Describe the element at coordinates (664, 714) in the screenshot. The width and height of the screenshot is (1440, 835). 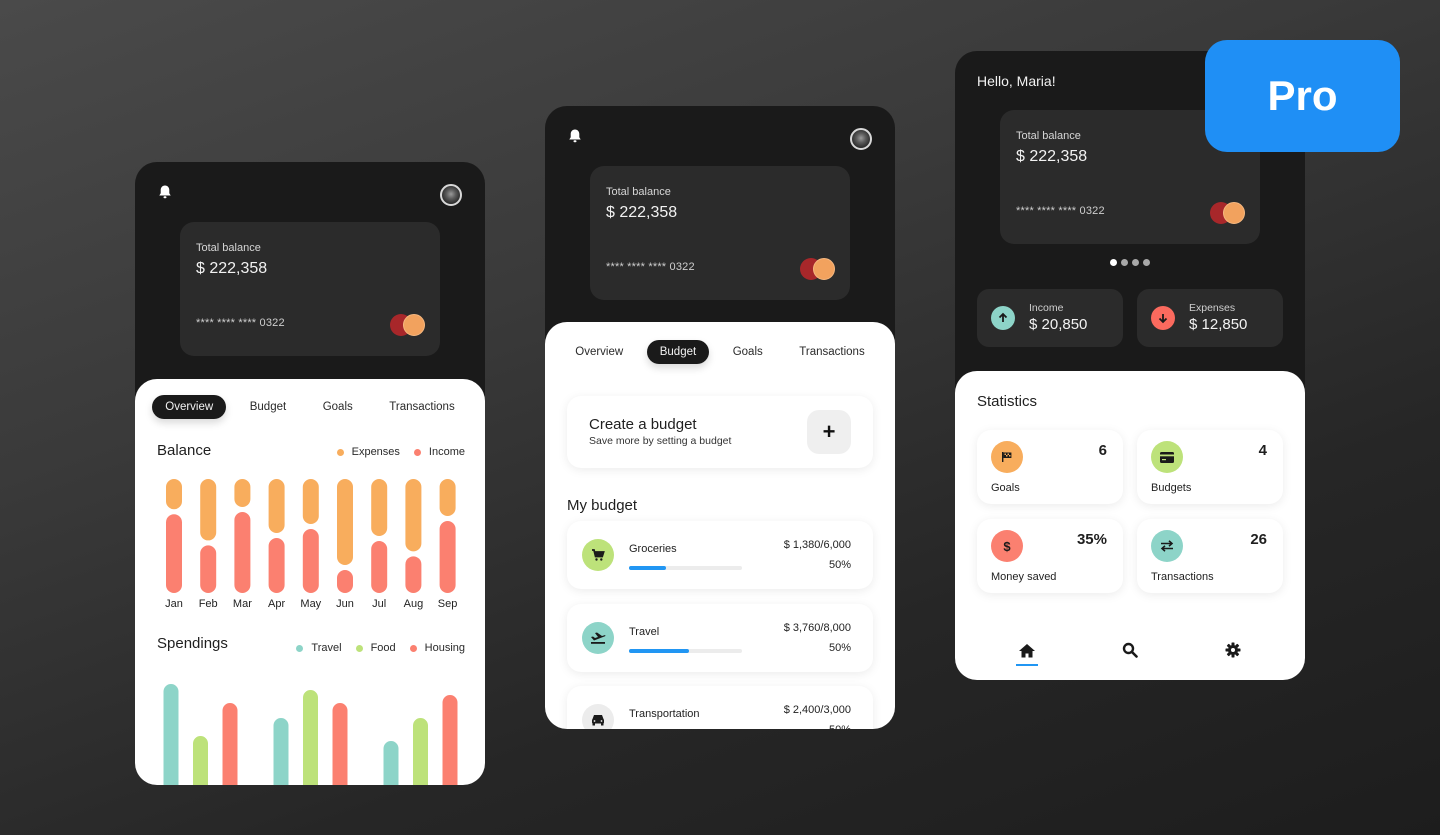
I see `budget-name: Transportation` at that location.